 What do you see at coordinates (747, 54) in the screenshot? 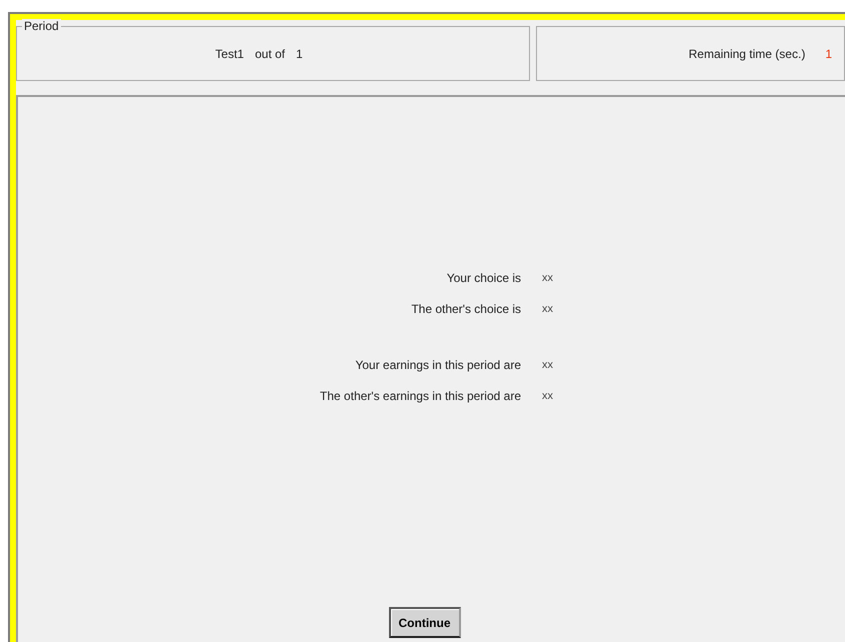
I see `timer-label: Remaining time (sec.)` at bounding box center [747, 54].